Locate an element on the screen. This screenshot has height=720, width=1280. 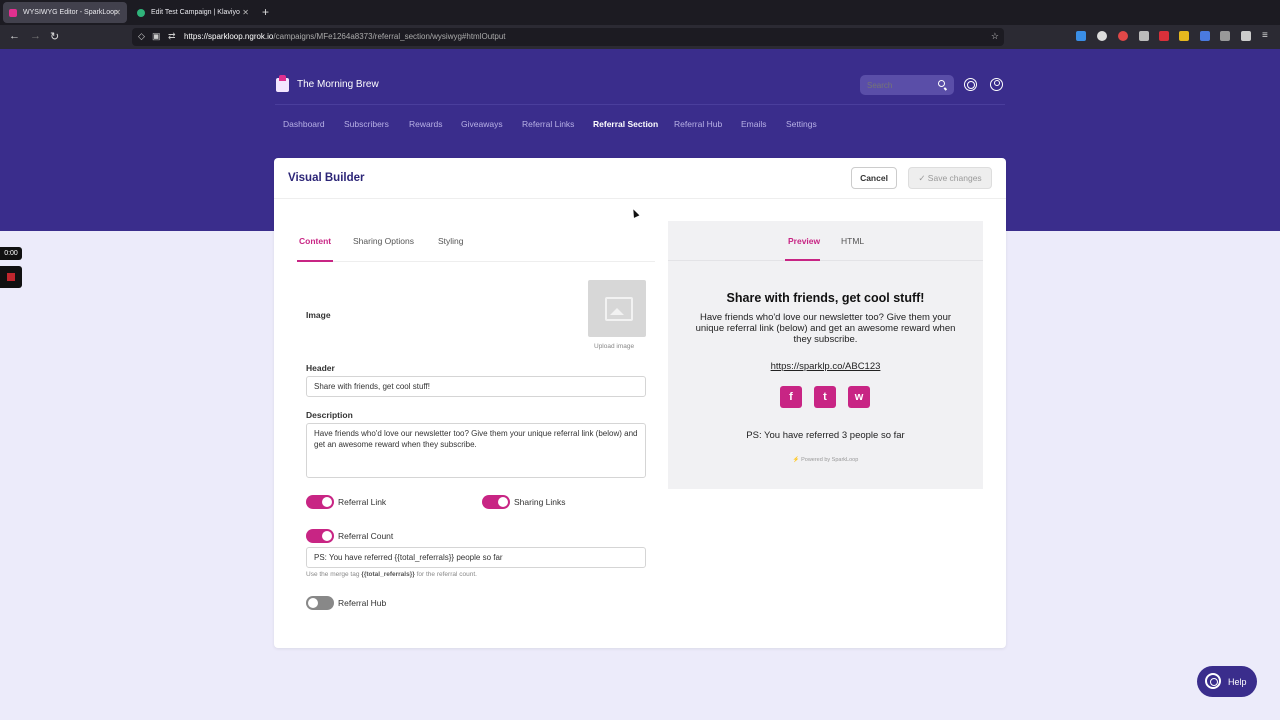
nav-subscribers: Subscribers is located at coordinates (366, 124).